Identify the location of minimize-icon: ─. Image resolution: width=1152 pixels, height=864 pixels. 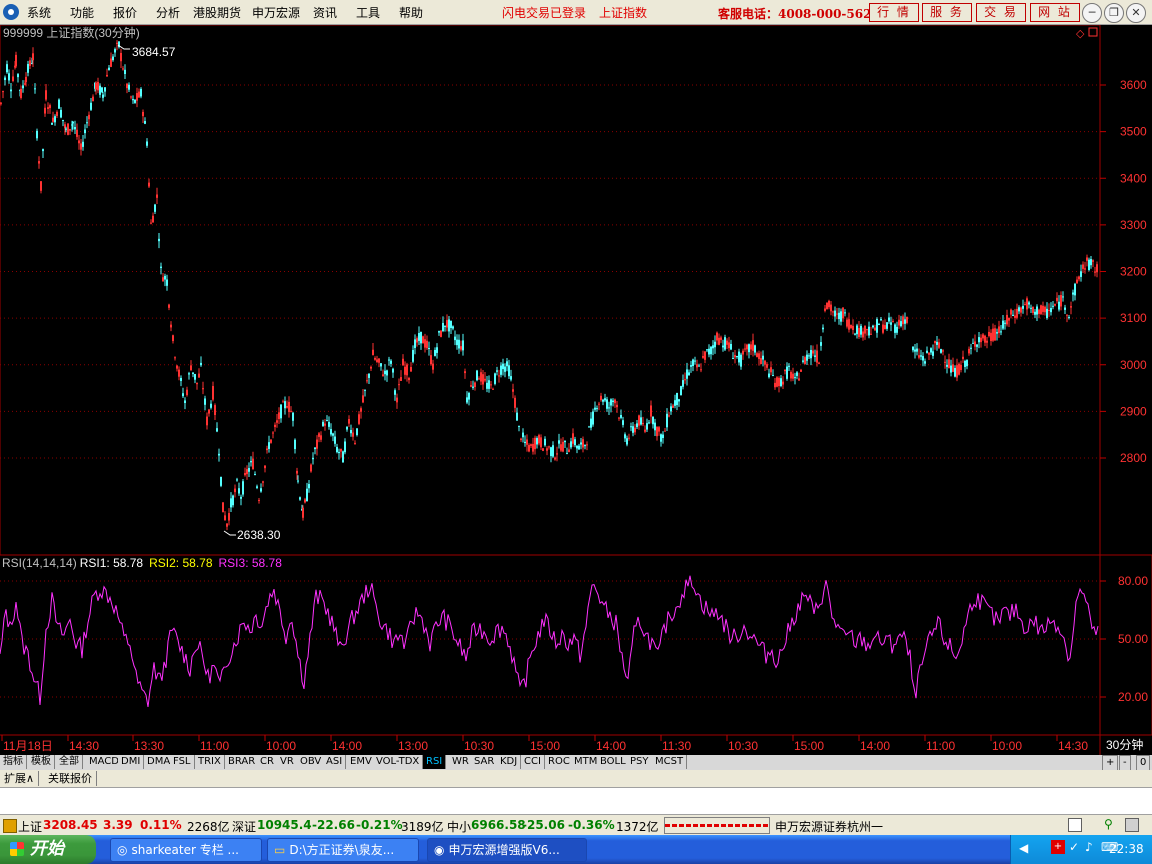
(1092, 13).